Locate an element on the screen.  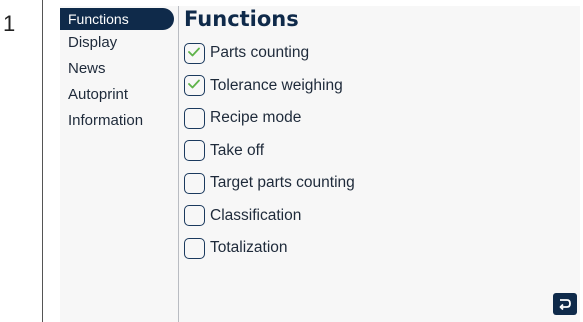
option-recipe-mode: Recipe mode is located at coordinates (381, 118).